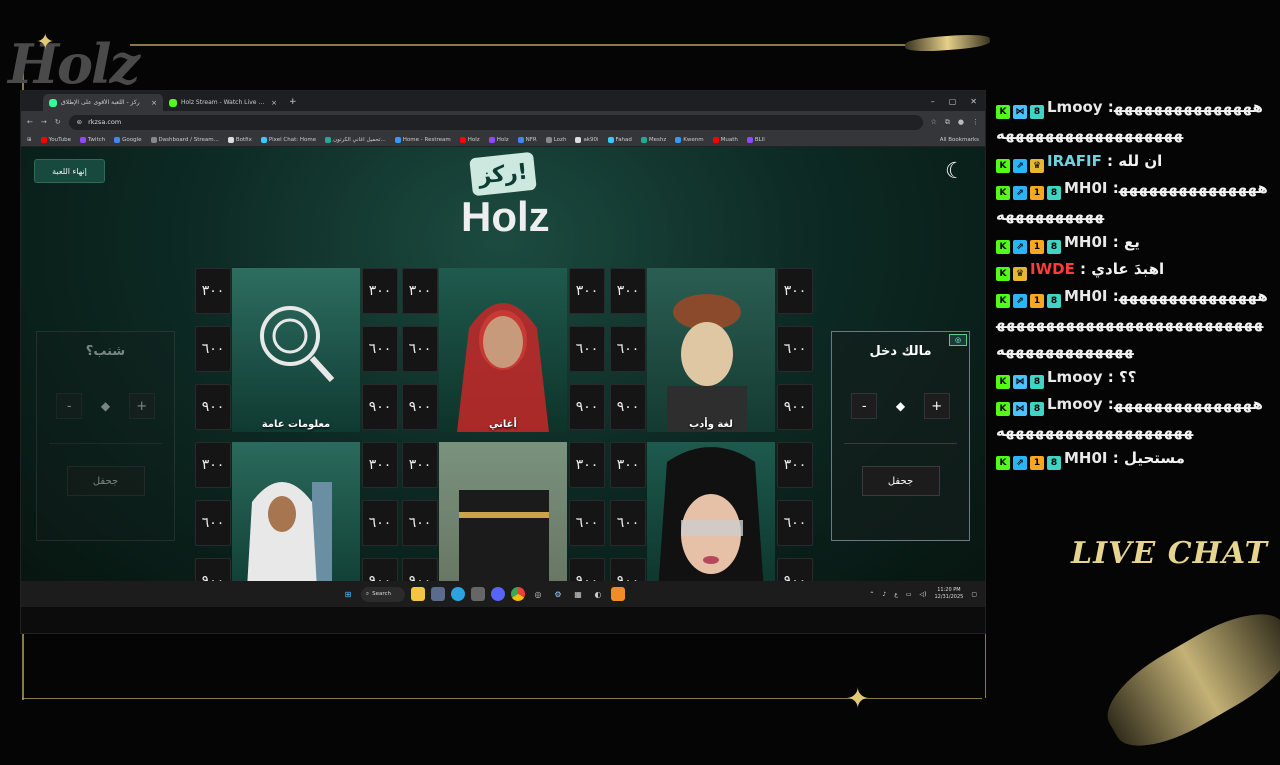  I want to click on bookmark-item: Twitch, so click(92, 139).